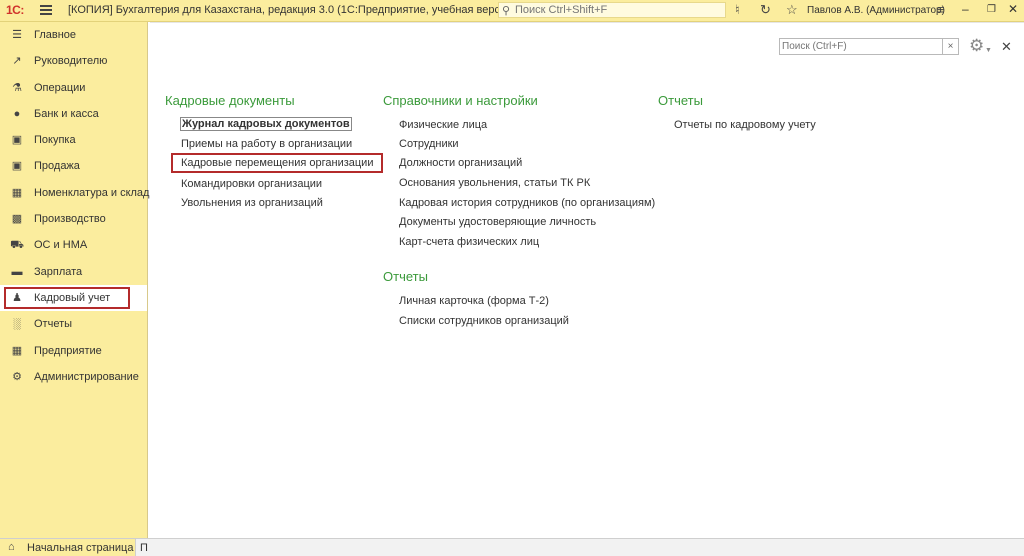  I want to click on sidebar-item-label: ОС и НМА, so click(61, 245).